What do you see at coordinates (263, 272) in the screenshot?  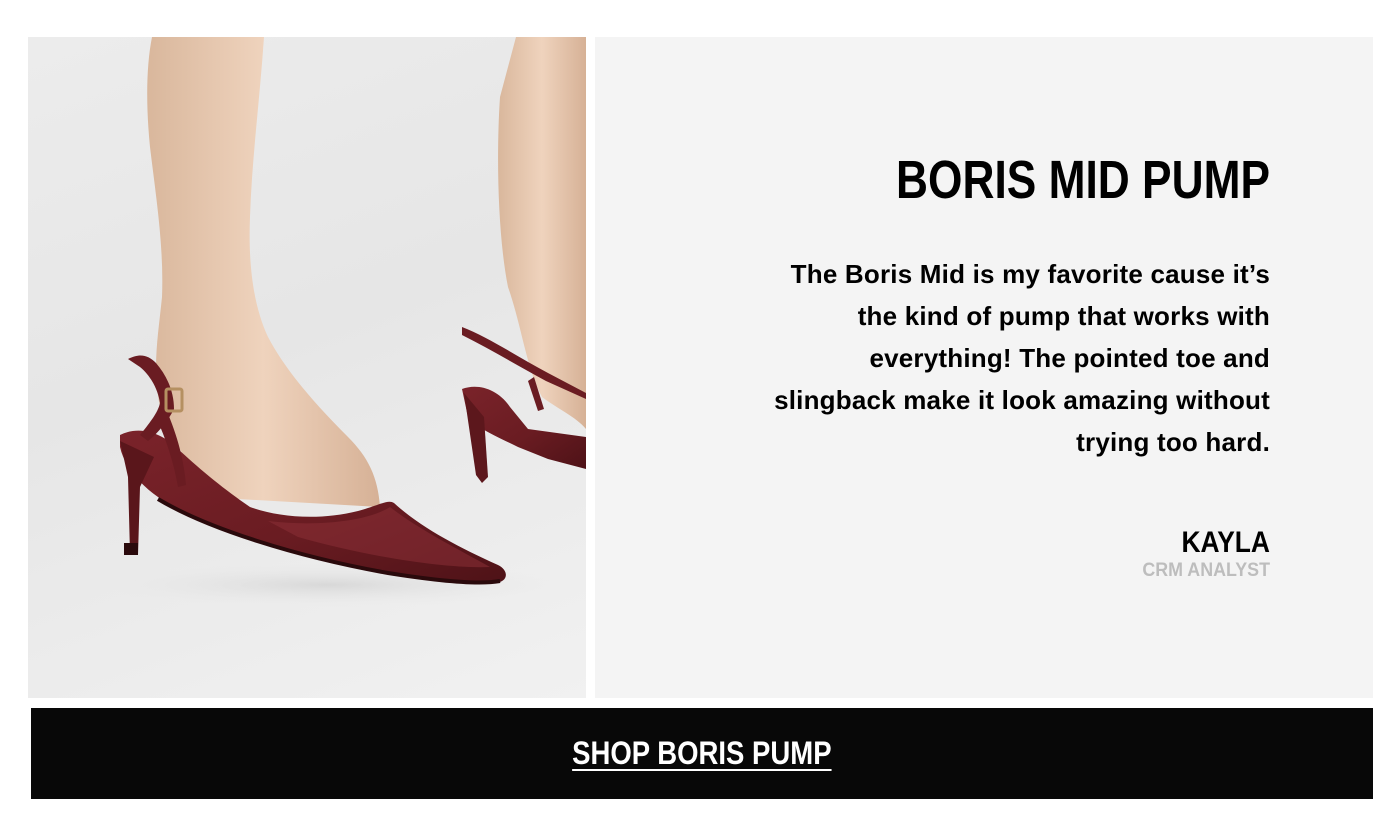 I see `front-leg` at bounding box center [263, 272].